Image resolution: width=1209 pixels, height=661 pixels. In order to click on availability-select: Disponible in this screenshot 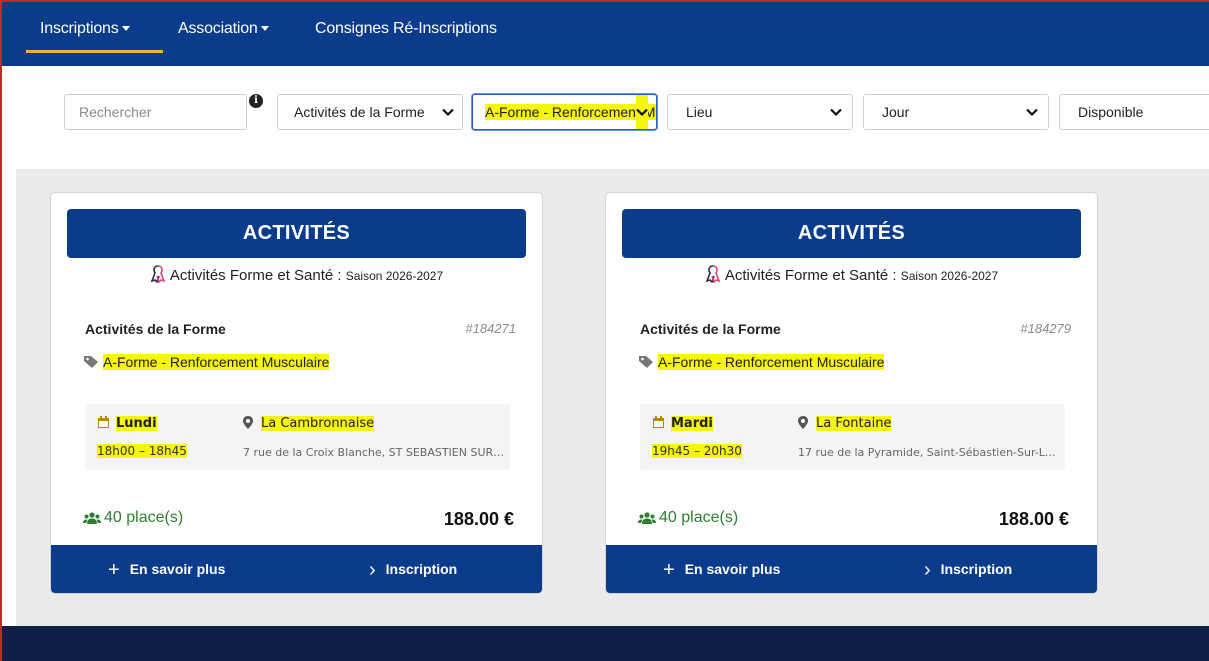, I will do `click(1134, 112)`.